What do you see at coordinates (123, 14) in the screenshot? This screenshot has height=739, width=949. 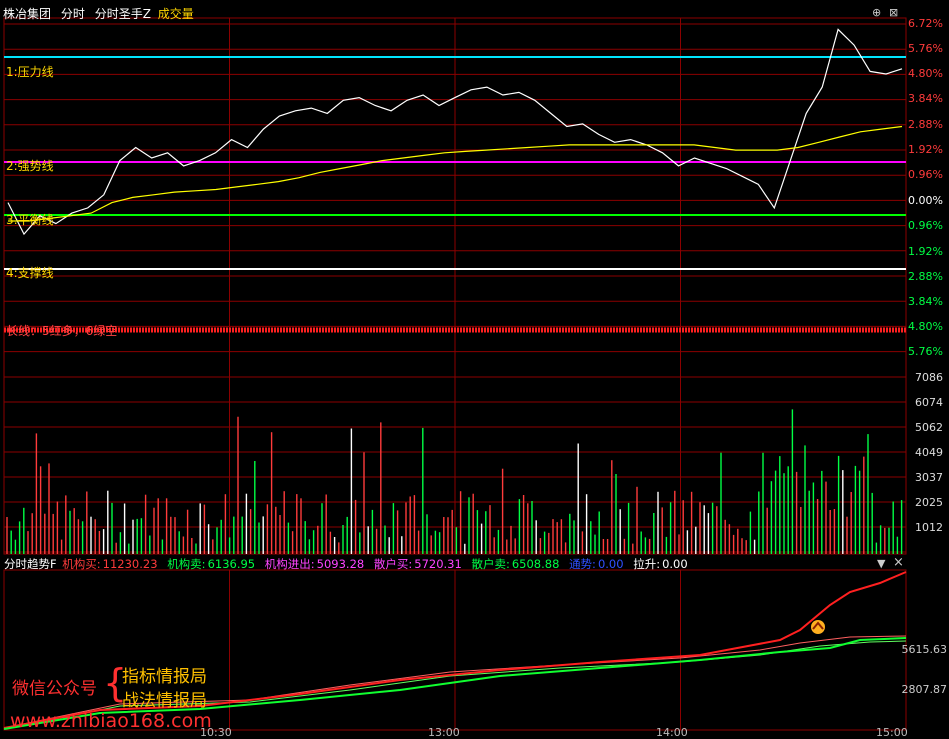 I see `indicator-name: 分时圣手Z` at bounding box center [123, 14].